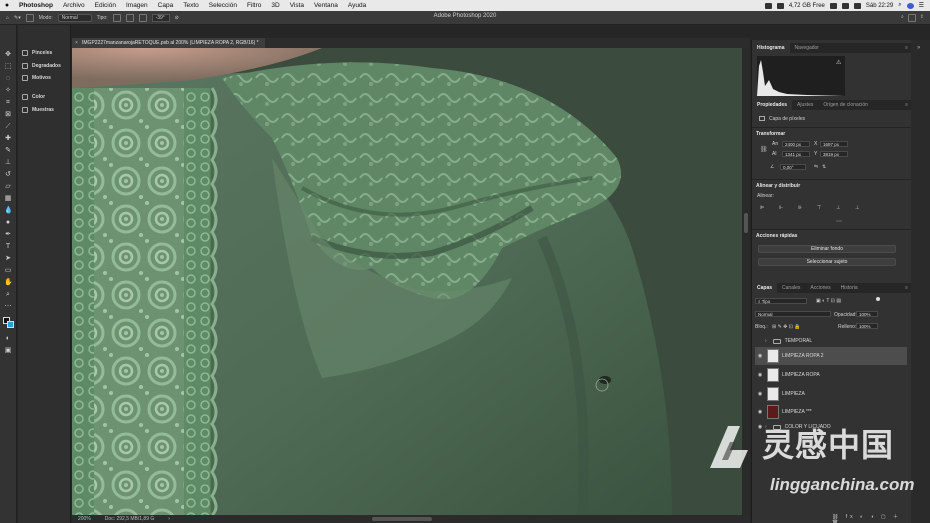  What do you see at coordinates (910, 5) in the screenshot?
I see `user-avatar` at bounding box center [910, 5].